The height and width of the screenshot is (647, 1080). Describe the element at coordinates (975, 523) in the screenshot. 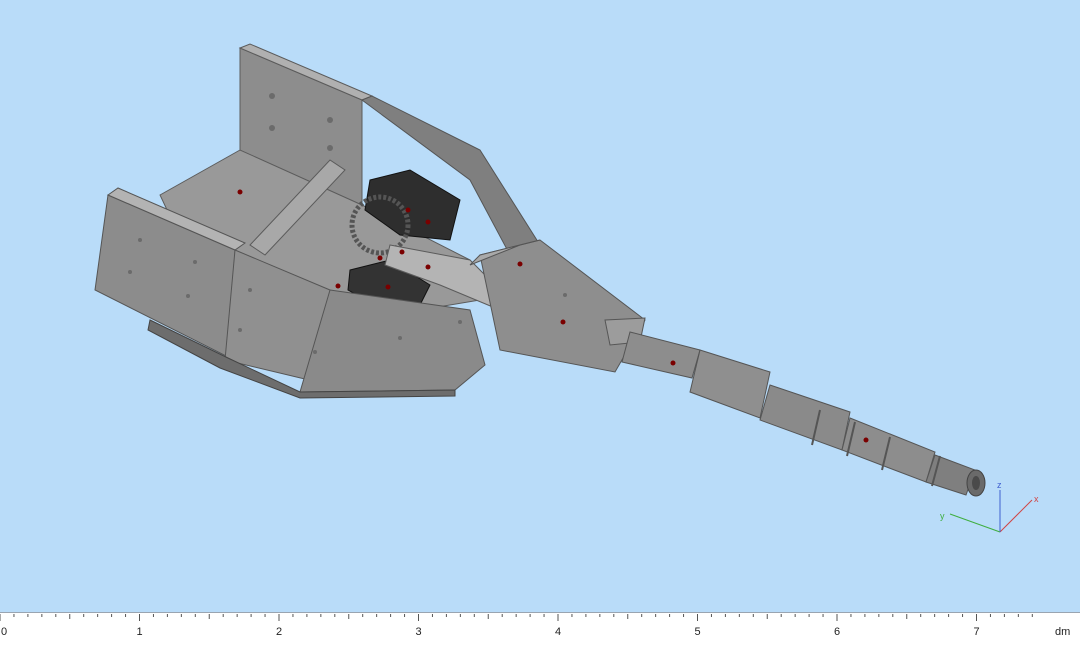

I see `triad-y-axis` at that location.